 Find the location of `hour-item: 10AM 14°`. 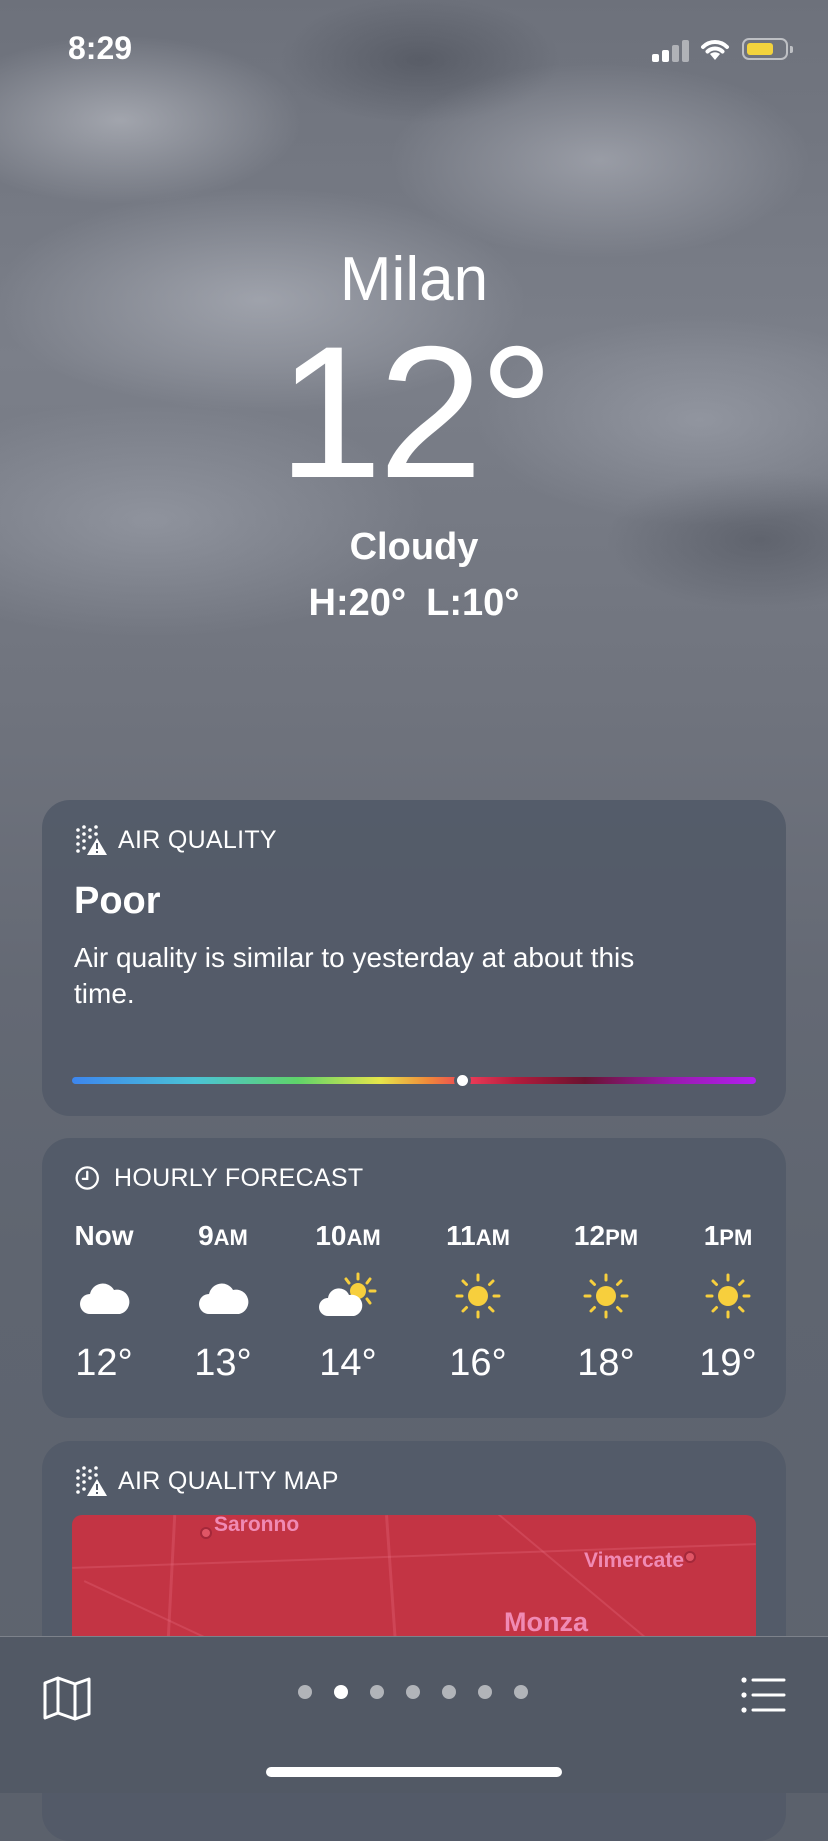

hour-item: 10AM 14° is located at coordinates (348, 1302).